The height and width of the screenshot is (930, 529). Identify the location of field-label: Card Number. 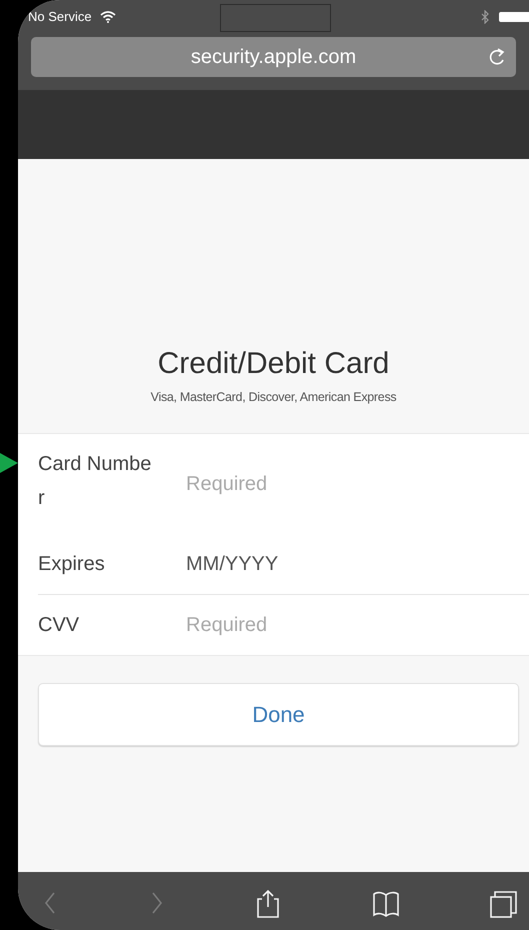
(95, 482).